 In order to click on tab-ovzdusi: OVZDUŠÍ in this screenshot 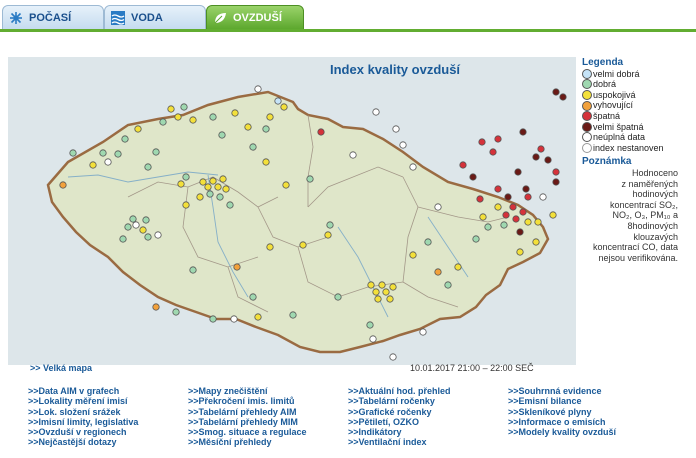, I will do `click(255, 18)`.